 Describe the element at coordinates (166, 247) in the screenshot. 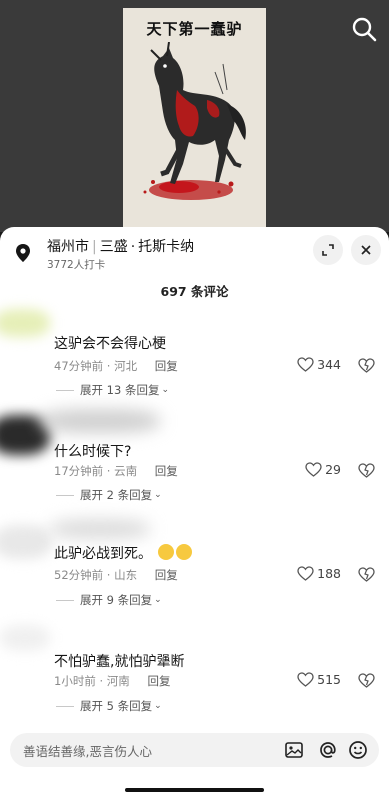

I see `location-place-part2: 托斯卡纳` at that location.